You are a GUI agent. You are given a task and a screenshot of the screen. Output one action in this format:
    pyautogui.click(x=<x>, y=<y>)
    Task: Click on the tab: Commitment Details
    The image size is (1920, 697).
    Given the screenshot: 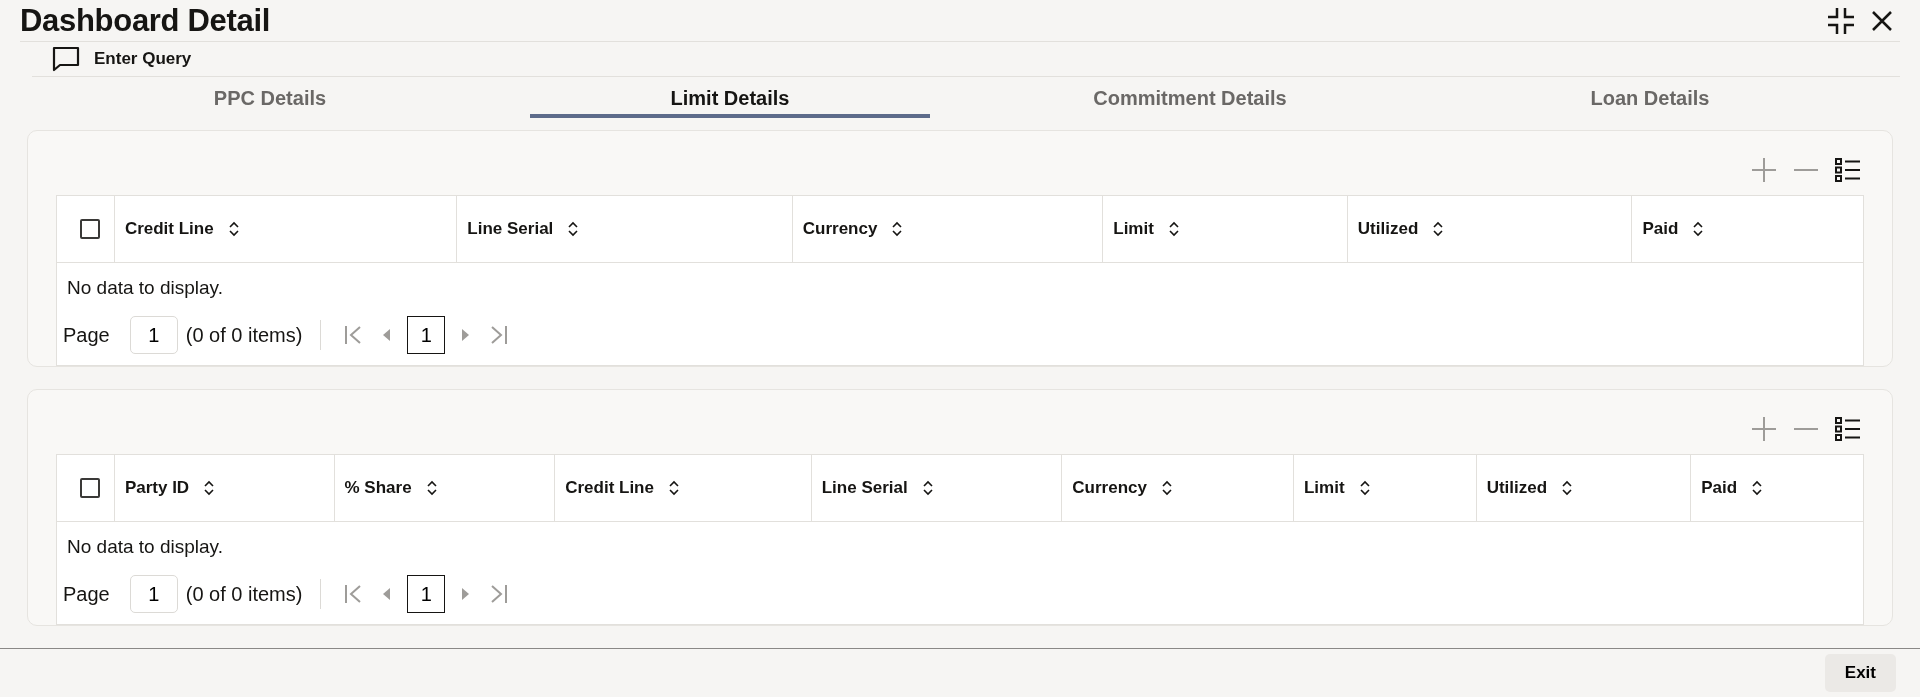 What is the action you would take?
    pyautogui.click(x=1190, y=97)
    